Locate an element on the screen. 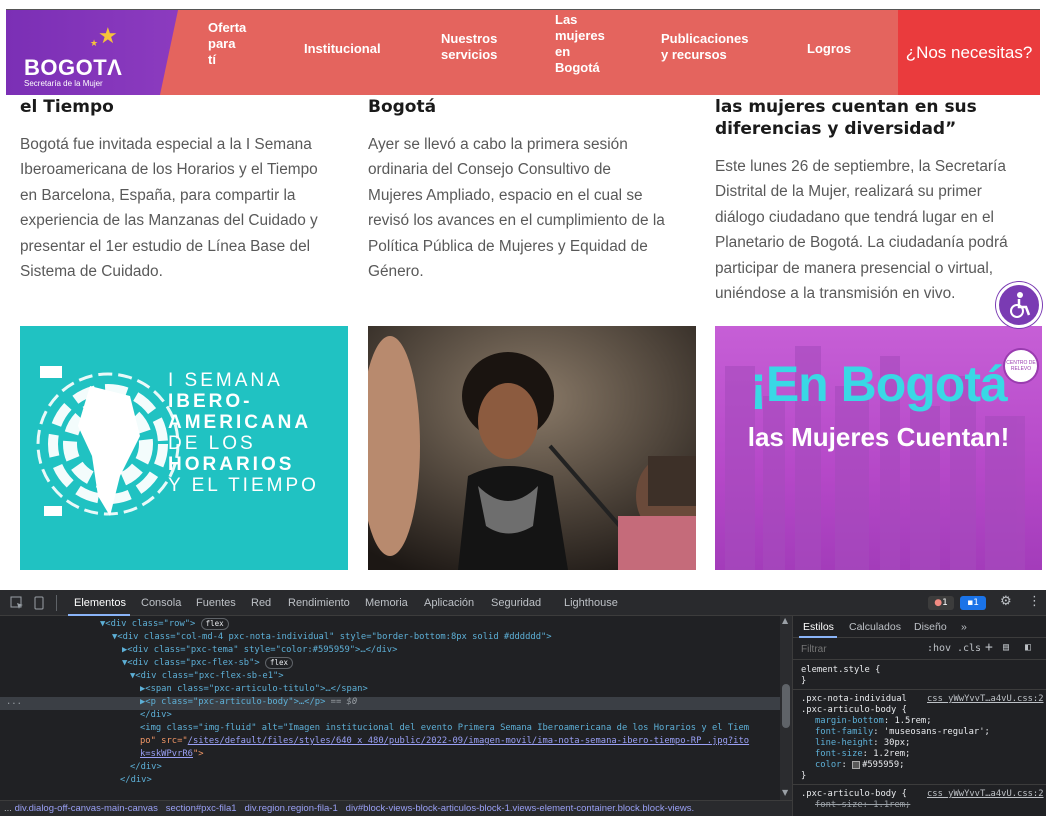 This screenshot has width=1046, height=816. tab-security: Seguridad is located at coordinates (516, 603).